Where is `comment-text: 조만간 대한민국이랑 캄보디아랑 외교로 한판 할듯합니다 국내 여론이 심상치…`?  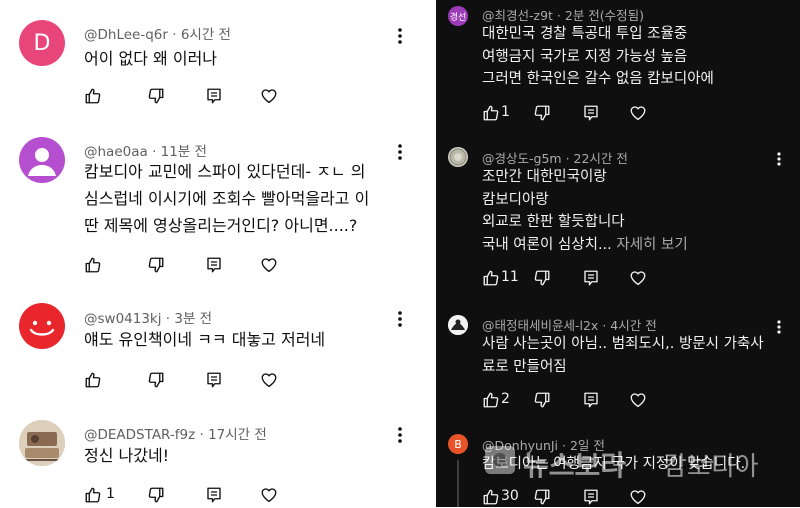 comment-text: 조만간 대한민국이랑 캄보디아랑 외교로 한판 할듯합니다 국내 여론이 심상치… is located at coordinates (632, 211).